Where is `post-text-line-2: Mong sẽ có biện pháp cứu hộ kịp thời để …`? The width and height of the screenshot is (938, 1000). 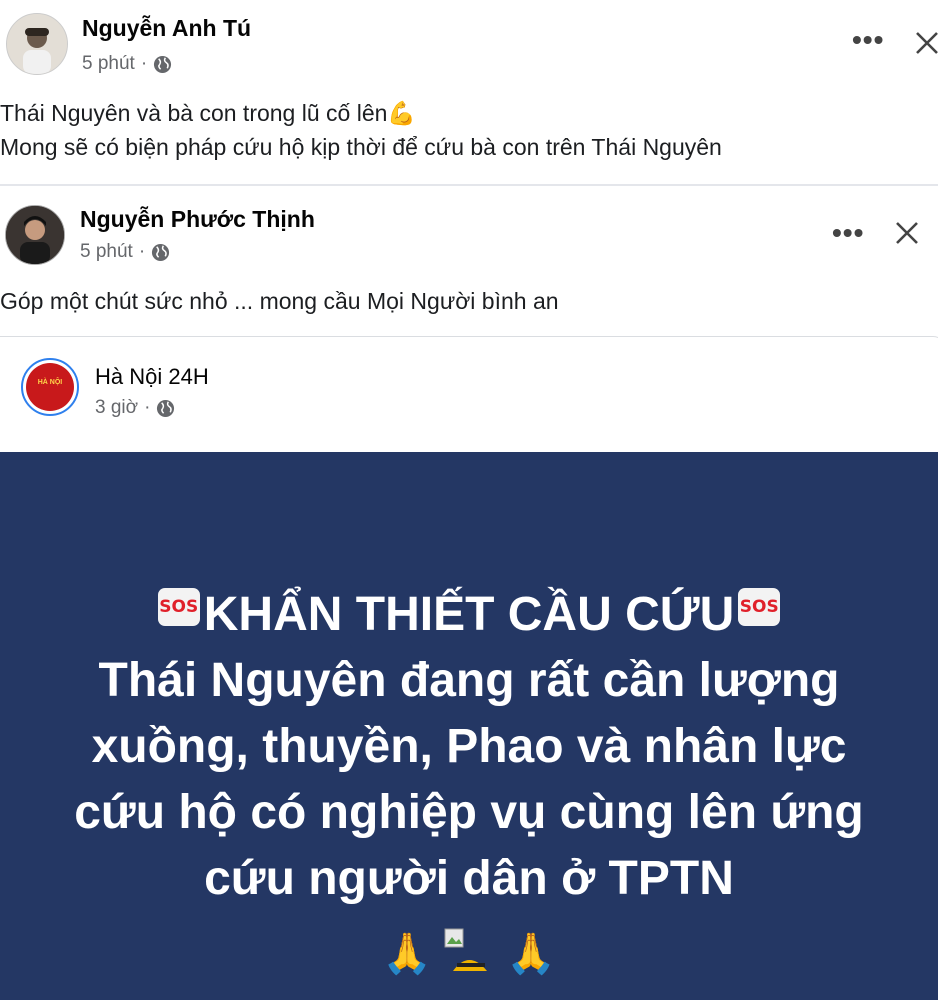 post-text-line-2: Mong sẽ có biện pháp cứu hộ kịp thời để … is located at coordinates (361, 147).